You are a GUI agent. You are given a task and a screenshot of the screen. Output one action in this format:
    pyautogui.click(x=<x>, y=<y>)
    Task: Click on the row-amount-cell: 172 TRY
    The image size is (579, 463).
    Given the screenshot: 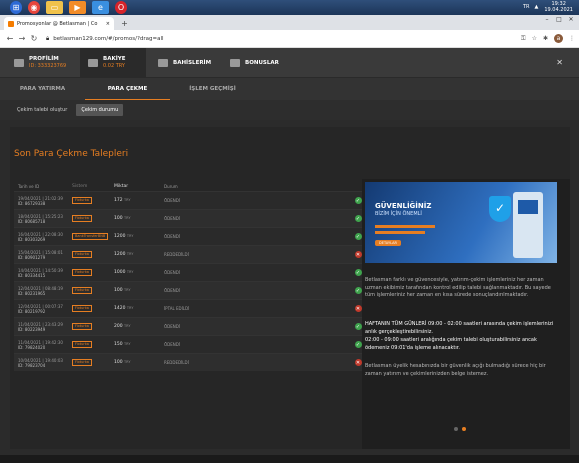 What is the action you would take?
    pyautogui.click(x=139, y=200)
    